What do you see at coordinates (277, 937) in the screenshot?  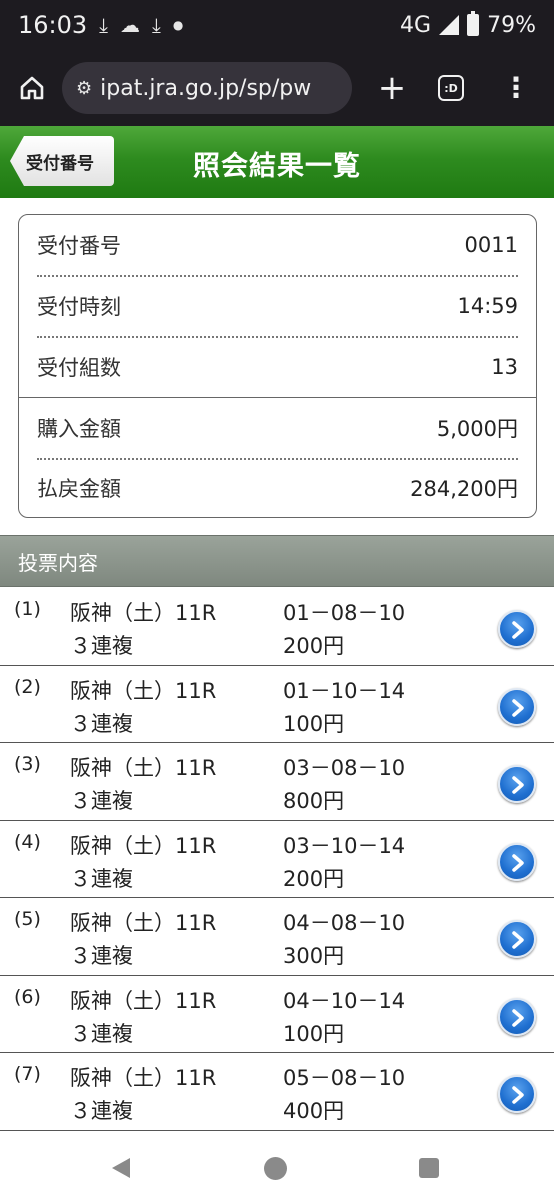 I see `list-item: (5) 阪神（土）11R ３連複 04－08－10 300円` at bounding box center [277, 937].